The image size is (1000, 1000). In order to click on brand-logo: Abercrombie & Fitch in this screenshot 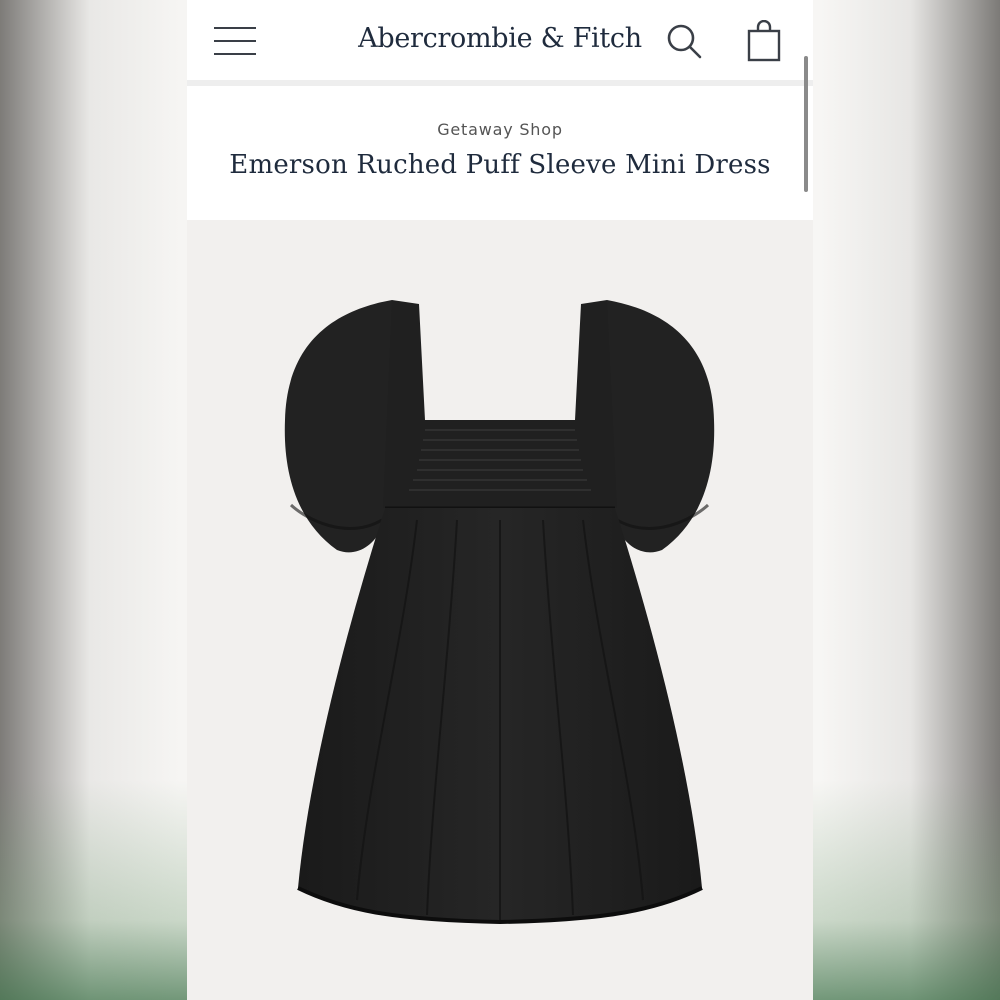, I will do `click(500, 39)`.